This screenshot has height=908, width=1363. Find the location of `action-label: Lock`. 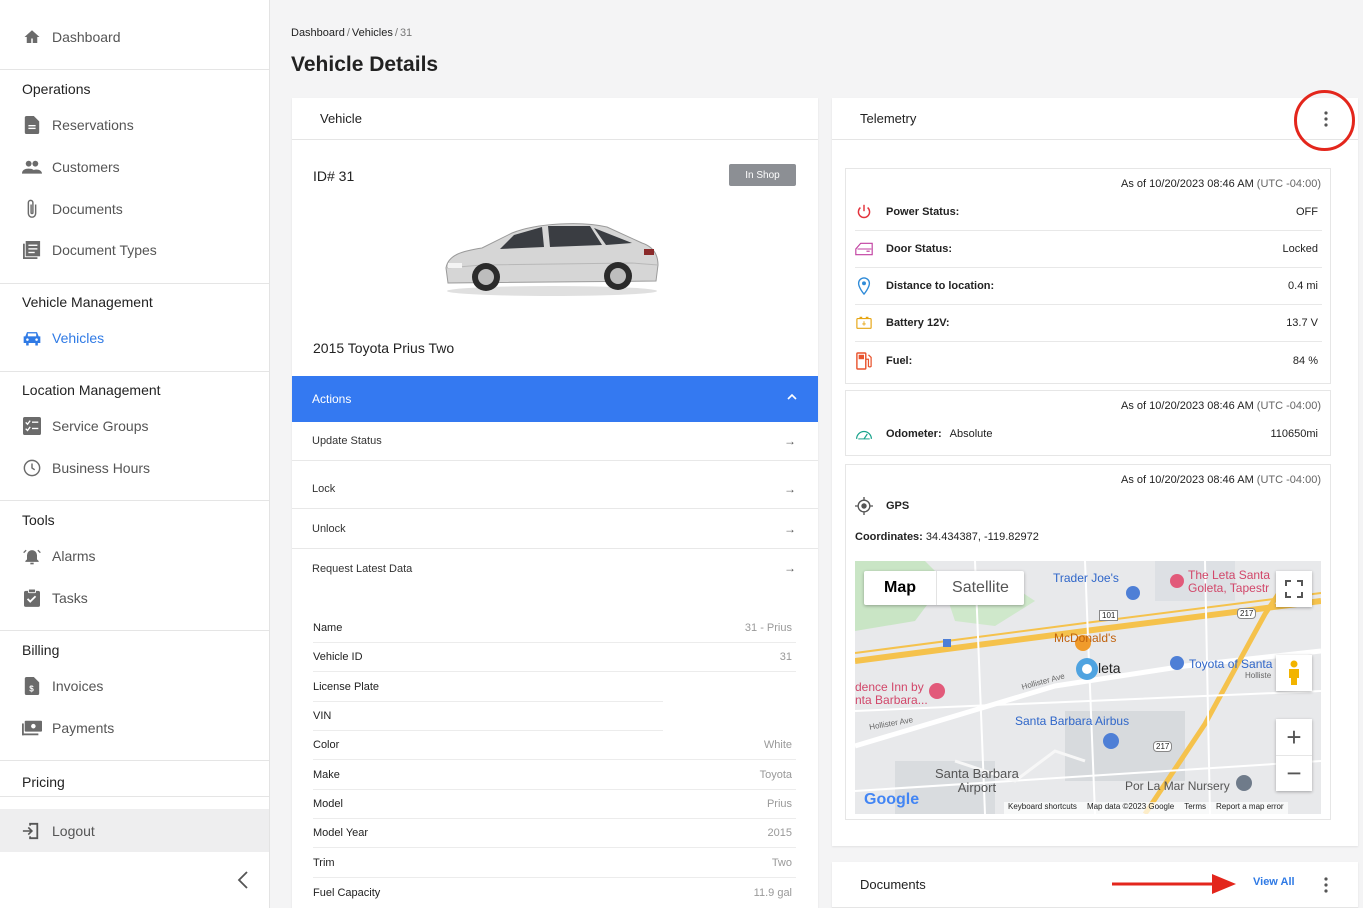

action-label: Lock is located at coordinates (324, 489).